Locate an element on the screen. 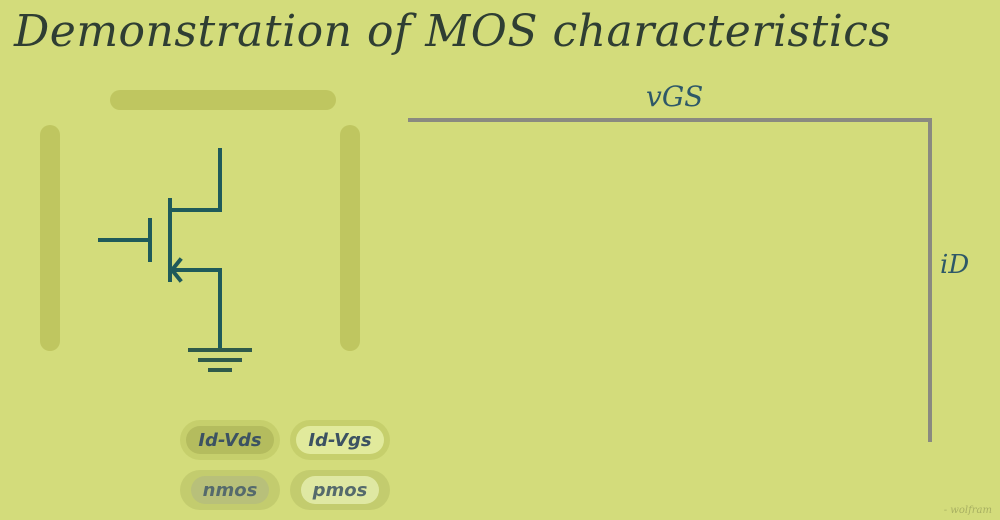 The height and width of the screenshot is (520, 1000). id-vds-button-label: Id-Vds is located at coordinates (230, 440).